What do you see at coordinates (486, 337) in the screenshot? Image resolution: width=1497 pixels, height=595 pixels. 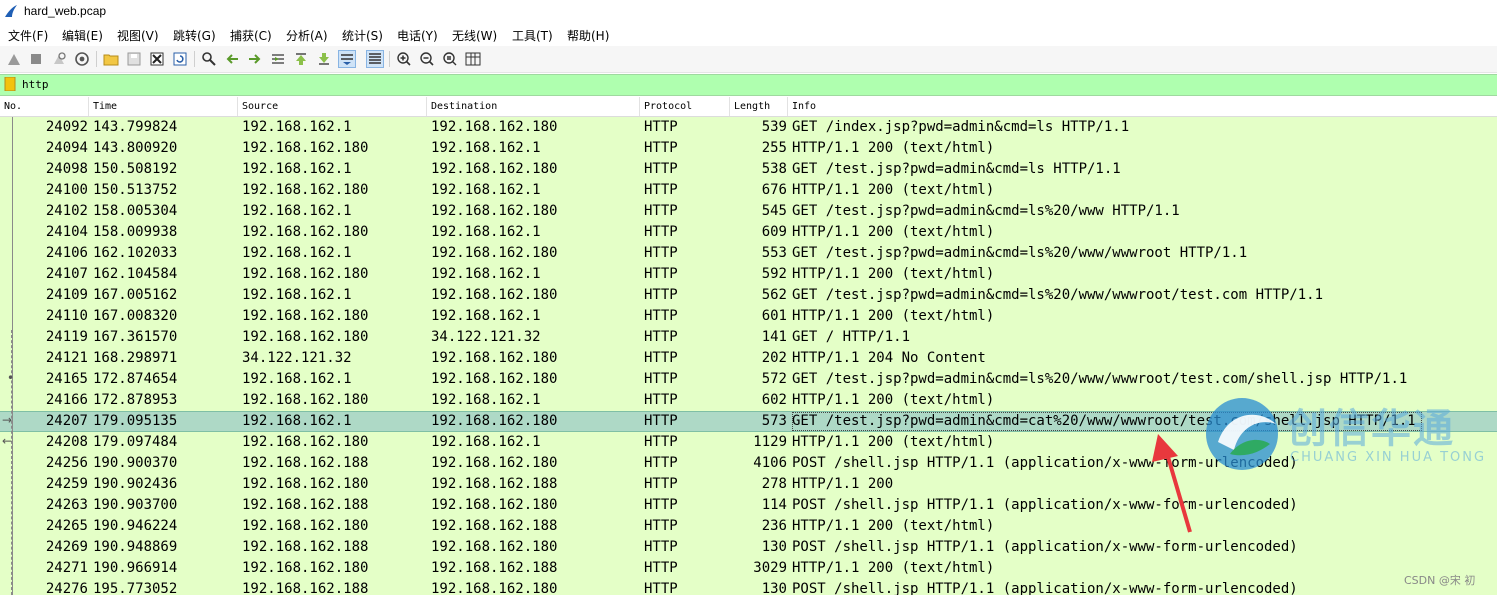 I see `packet-destination: 34.122.121.32` at bounding box center [486, 337].